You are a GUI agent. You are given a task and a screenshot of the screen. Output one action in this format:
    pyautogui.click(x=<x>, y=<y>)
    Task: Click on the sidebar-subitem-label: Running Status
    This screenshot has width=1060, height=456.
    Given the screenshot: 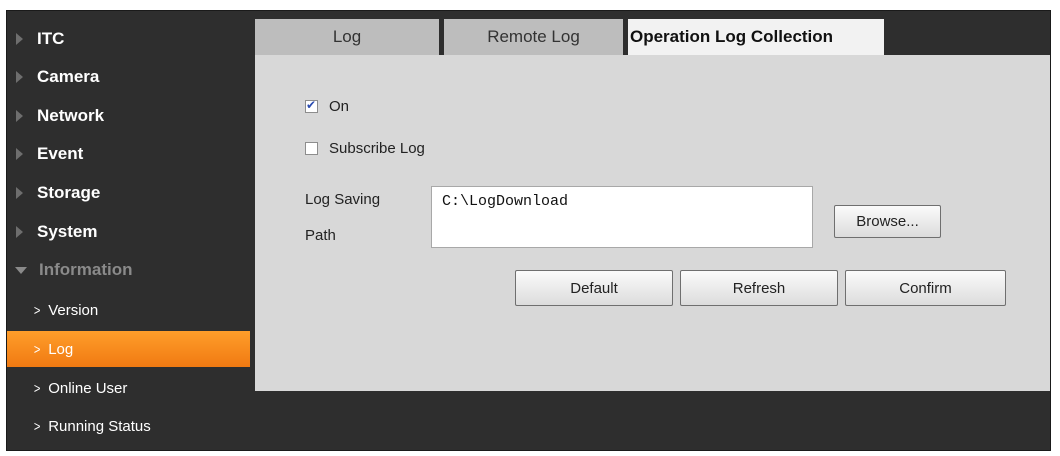 What is the action you would take?
    pyautogui.click(x=99, y=426)
    